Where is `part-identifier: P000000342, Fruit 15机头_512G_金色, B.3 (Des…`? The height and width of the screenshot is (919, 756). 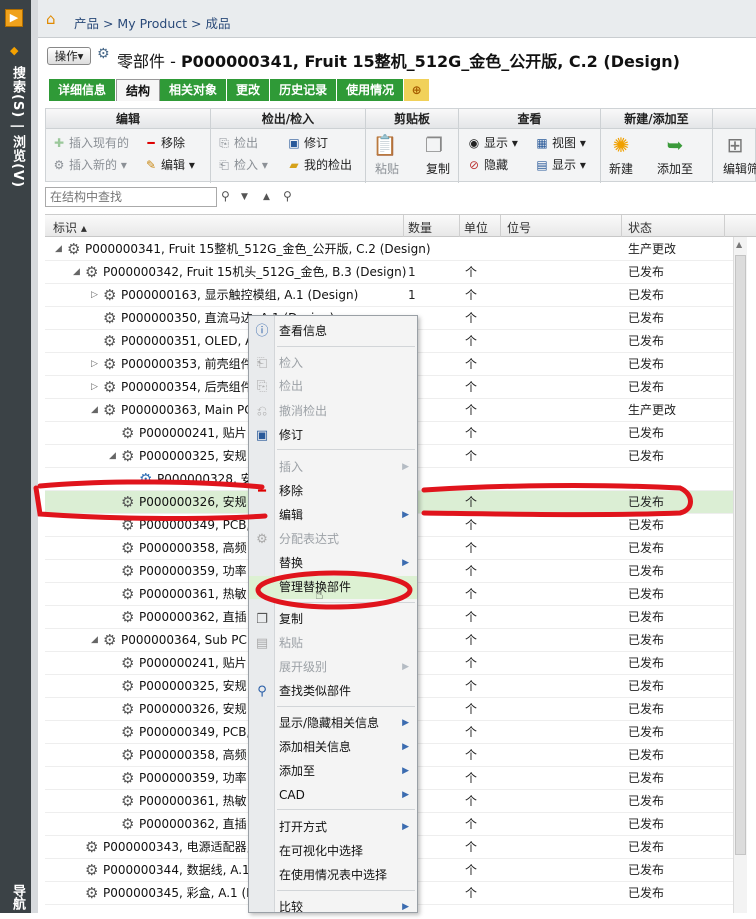
part-identifier: P000000342, Fruit 15机头_512G_金色, B.3 (Des… is located at coordinates (254, 272).